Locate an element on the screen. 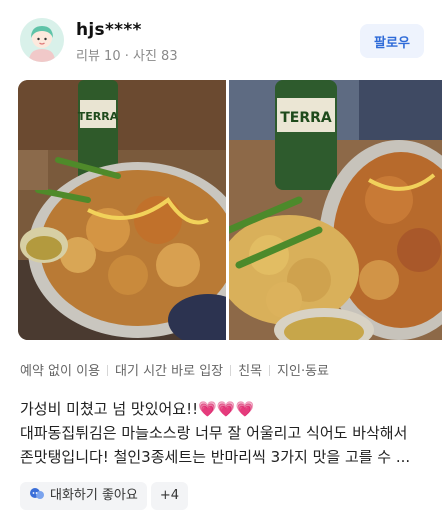 The width and height of the screenshot is (442, 528). tag-companion: 지인·동료 is located at coordinates (303, 371).